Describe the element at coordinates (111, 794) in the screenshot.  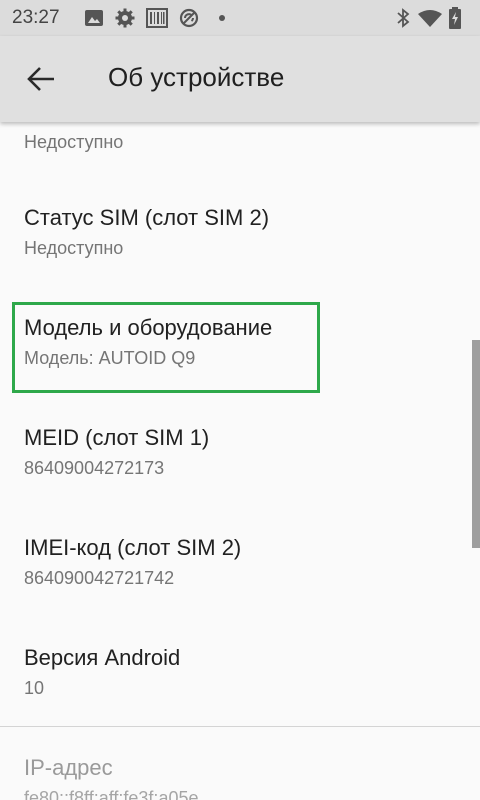
I see `list-item-summary: fe80::f8ff:aff:fe3f:a05e` at that location.